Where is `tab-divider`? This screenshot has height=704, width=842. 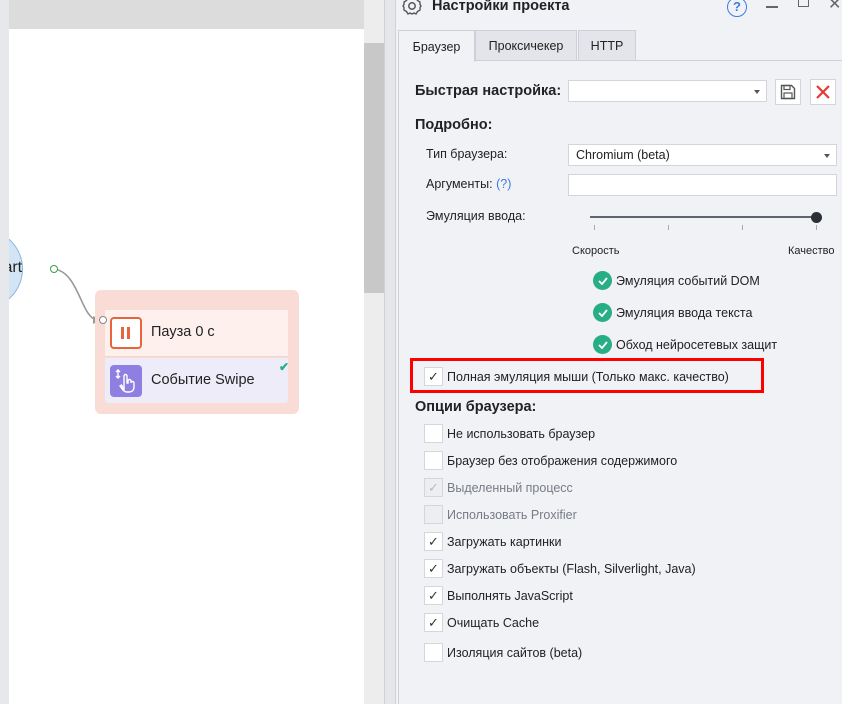 tab-divider is located at coordinates (658, 60).